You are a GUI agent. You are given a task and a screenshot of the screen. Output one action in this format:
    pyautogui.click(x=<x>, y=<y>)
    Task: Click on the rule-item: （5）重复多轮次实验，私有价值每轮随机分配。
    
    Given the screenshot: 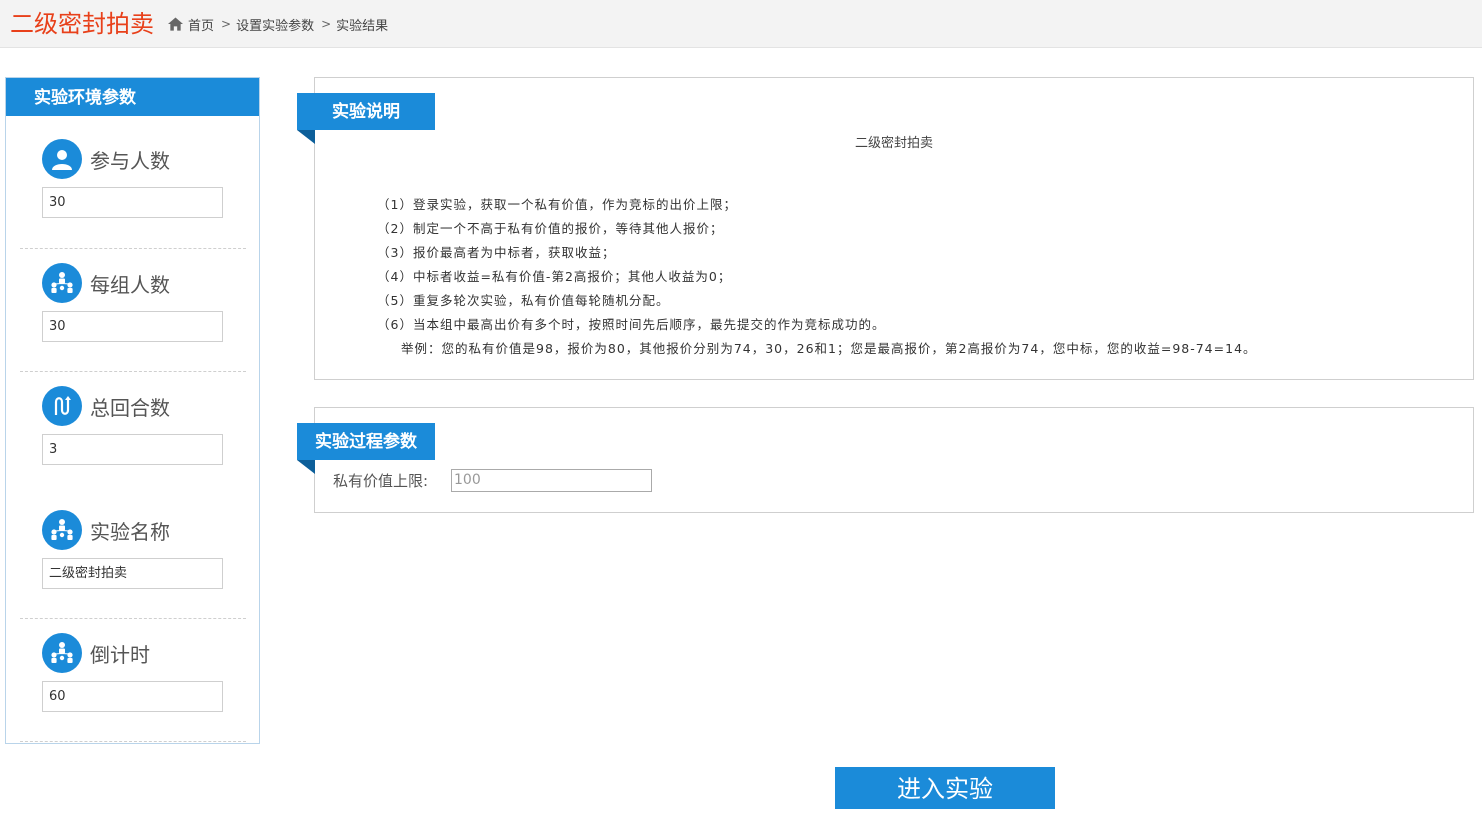 What is the action you would take?
    pyautogui.click(x=523, y=300)
    